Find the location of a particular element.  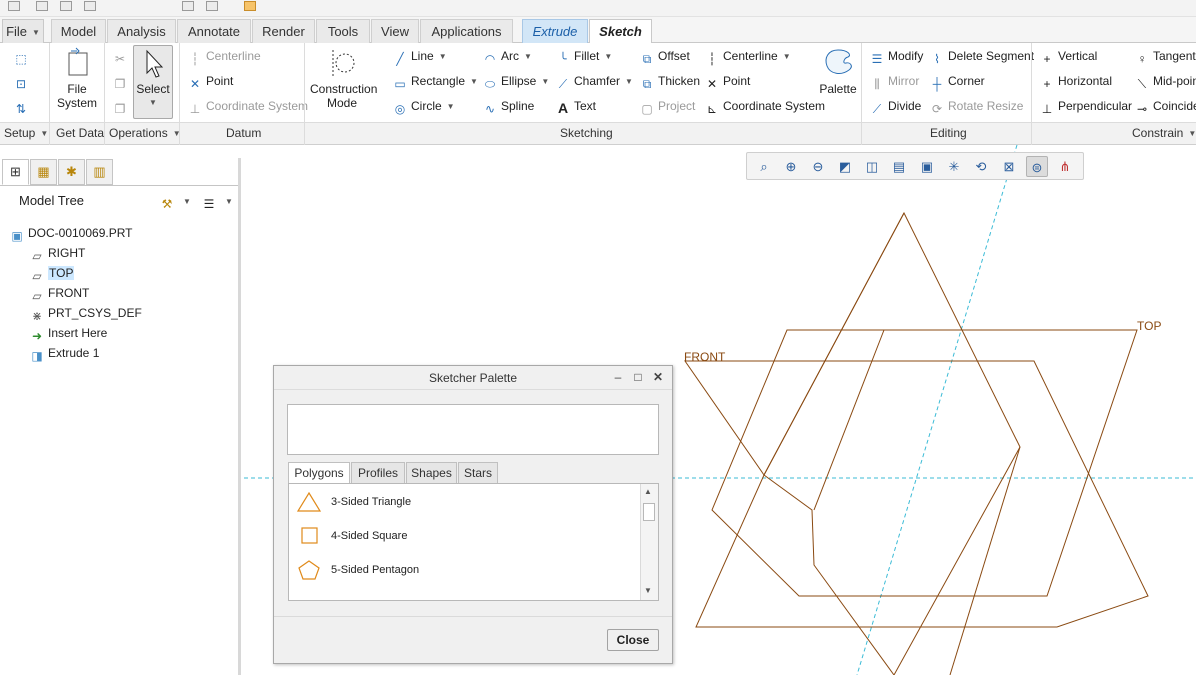

tree-node-csys: ⋇ PRT_CSYS_DEF is located at coordinates (86, 313).